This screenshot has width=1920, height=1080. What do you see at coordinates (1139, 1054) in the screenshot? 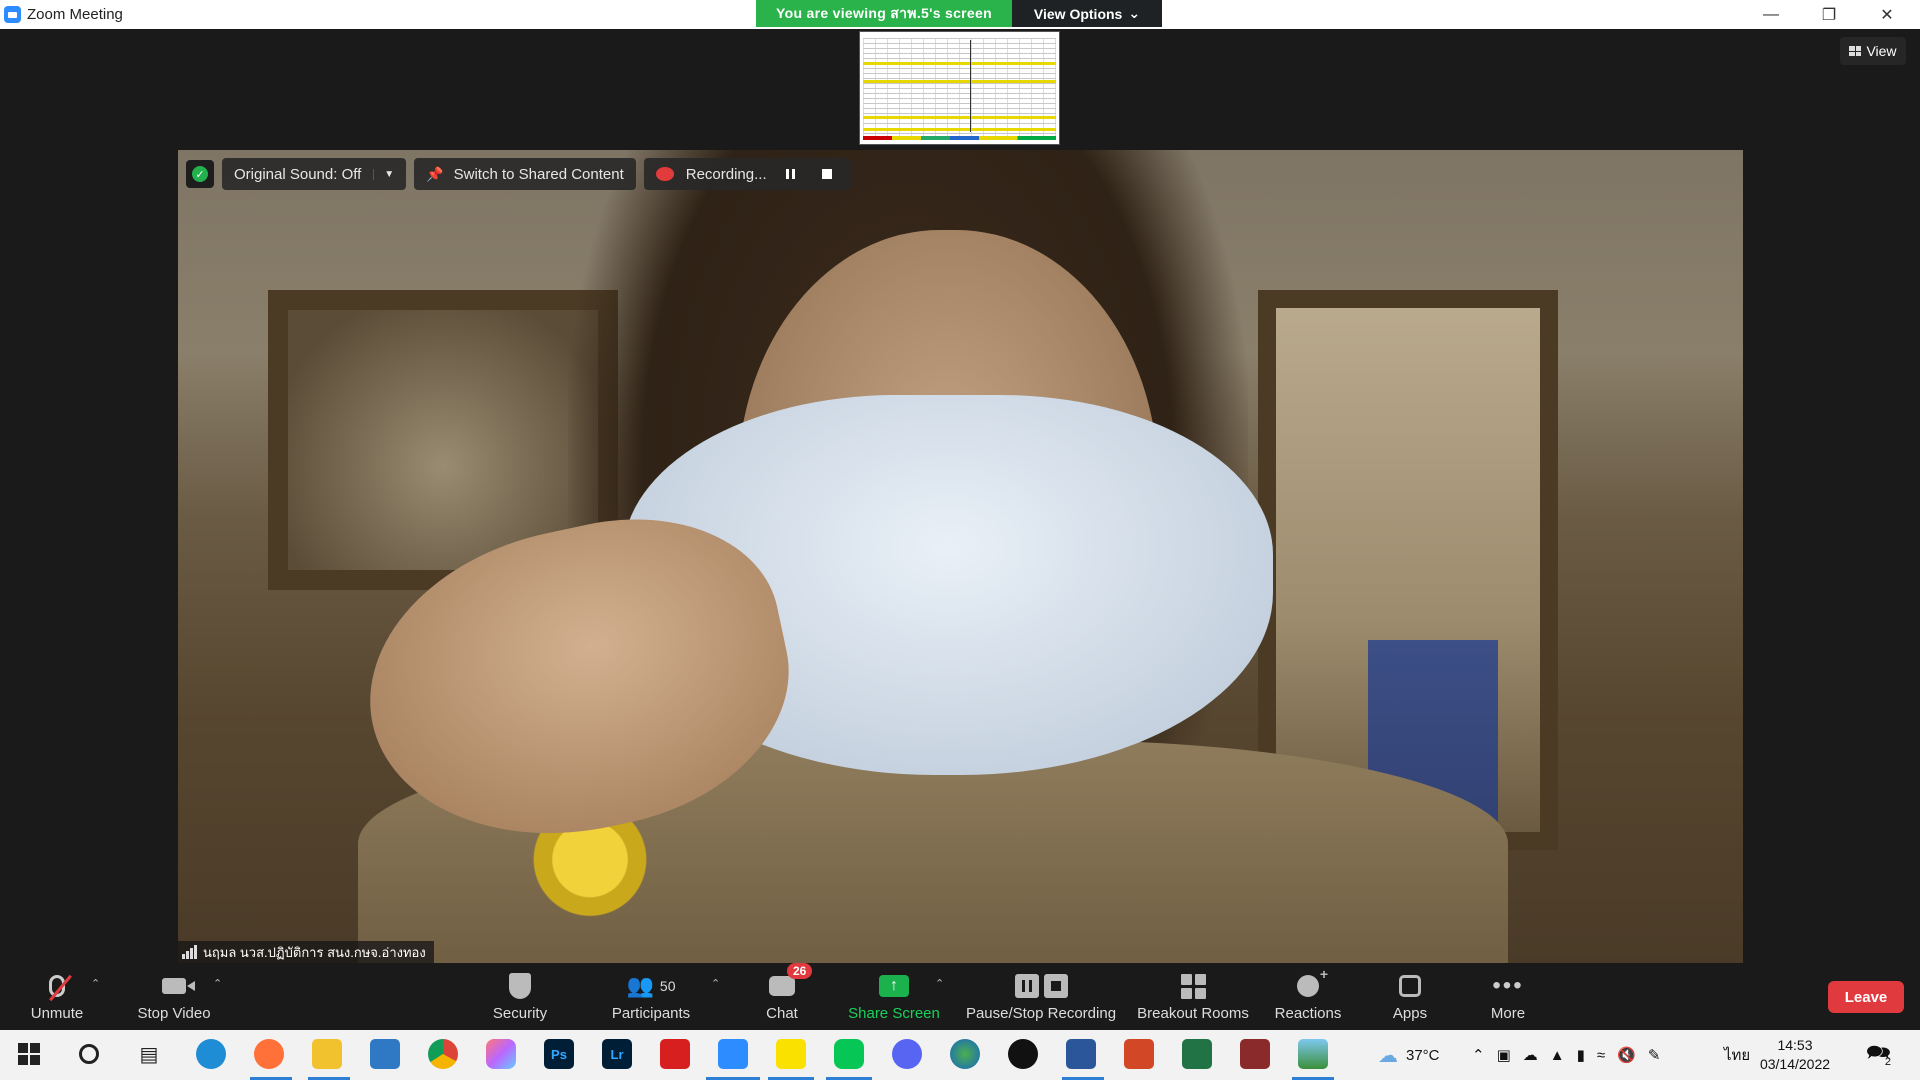
I see `powerpoint-taskbar-icon` at bounding box center [1139, 1054].